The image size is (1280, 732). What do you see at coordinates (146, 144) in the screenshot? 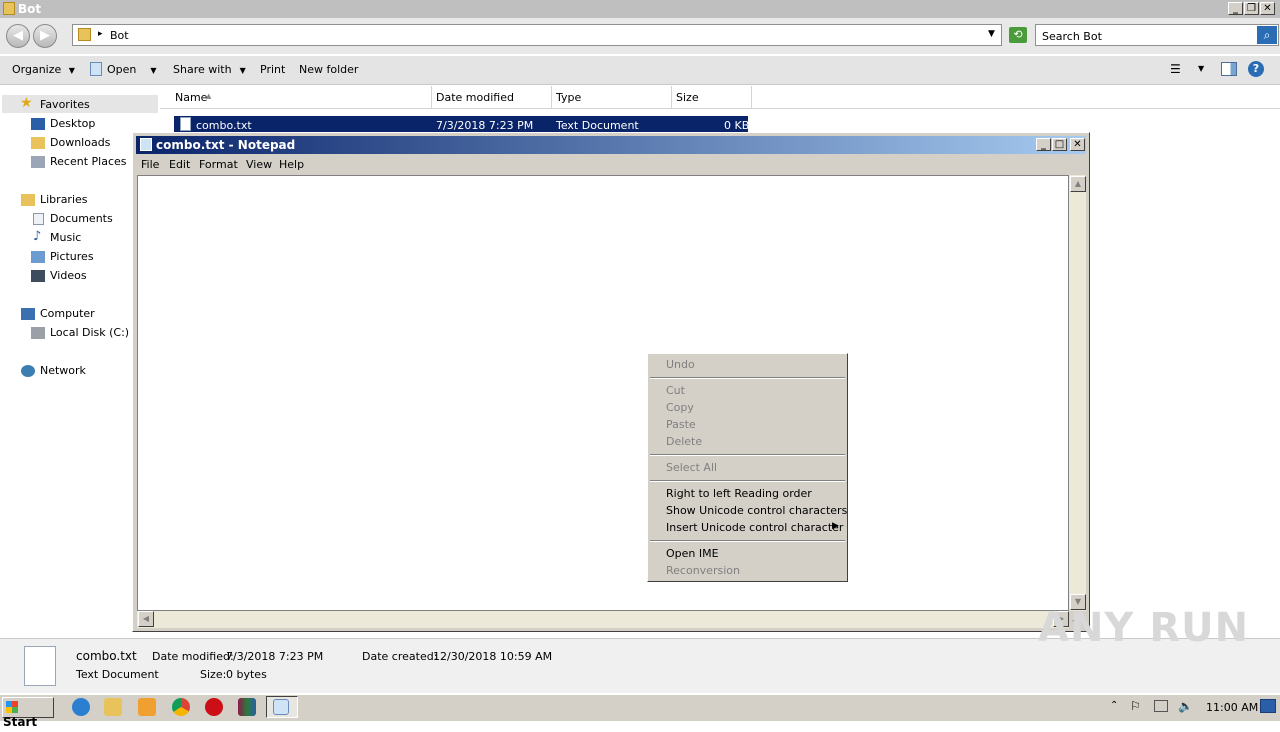
I see `notepad-icon` at bounding box center [146, 144].